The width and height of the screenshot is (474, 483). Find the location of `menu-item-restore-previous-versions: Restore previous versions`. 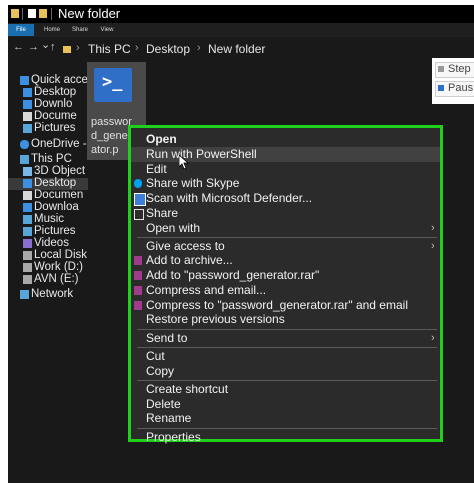

menu-item-restore-previous-versions: Restore previous versions is located at coordinates (285, 319).